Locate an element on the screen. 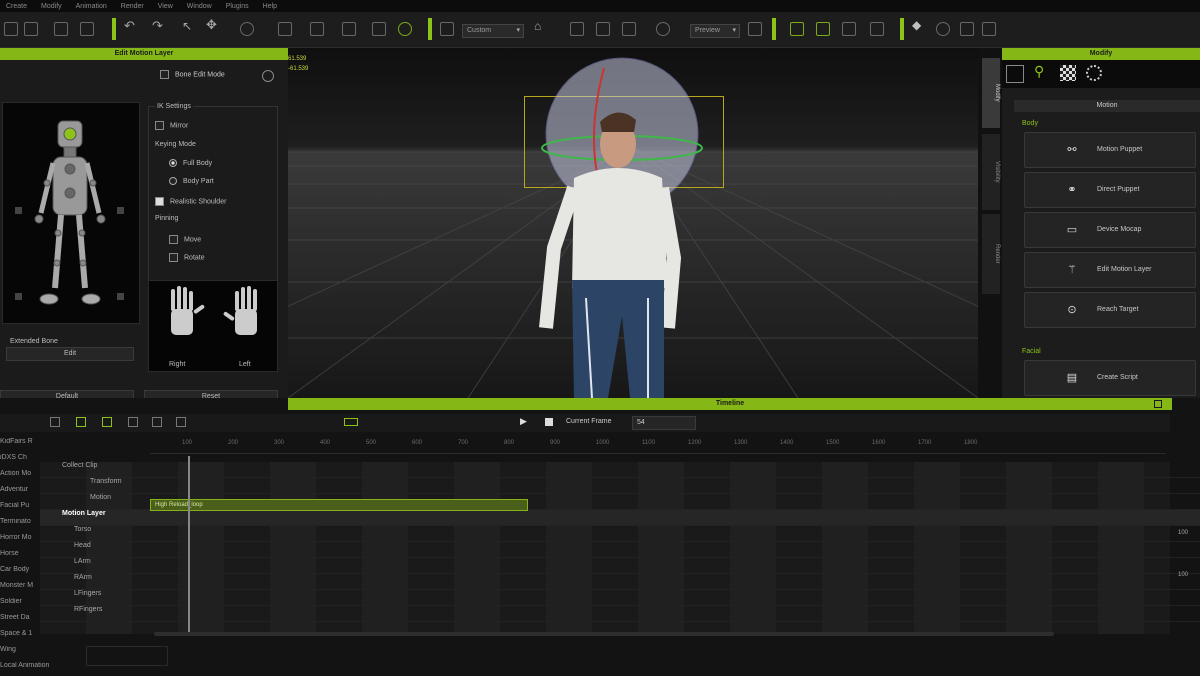 The width and height of the screenshot is (1200, 676). menu-modify: Modify is located at coordinates (51, 6).